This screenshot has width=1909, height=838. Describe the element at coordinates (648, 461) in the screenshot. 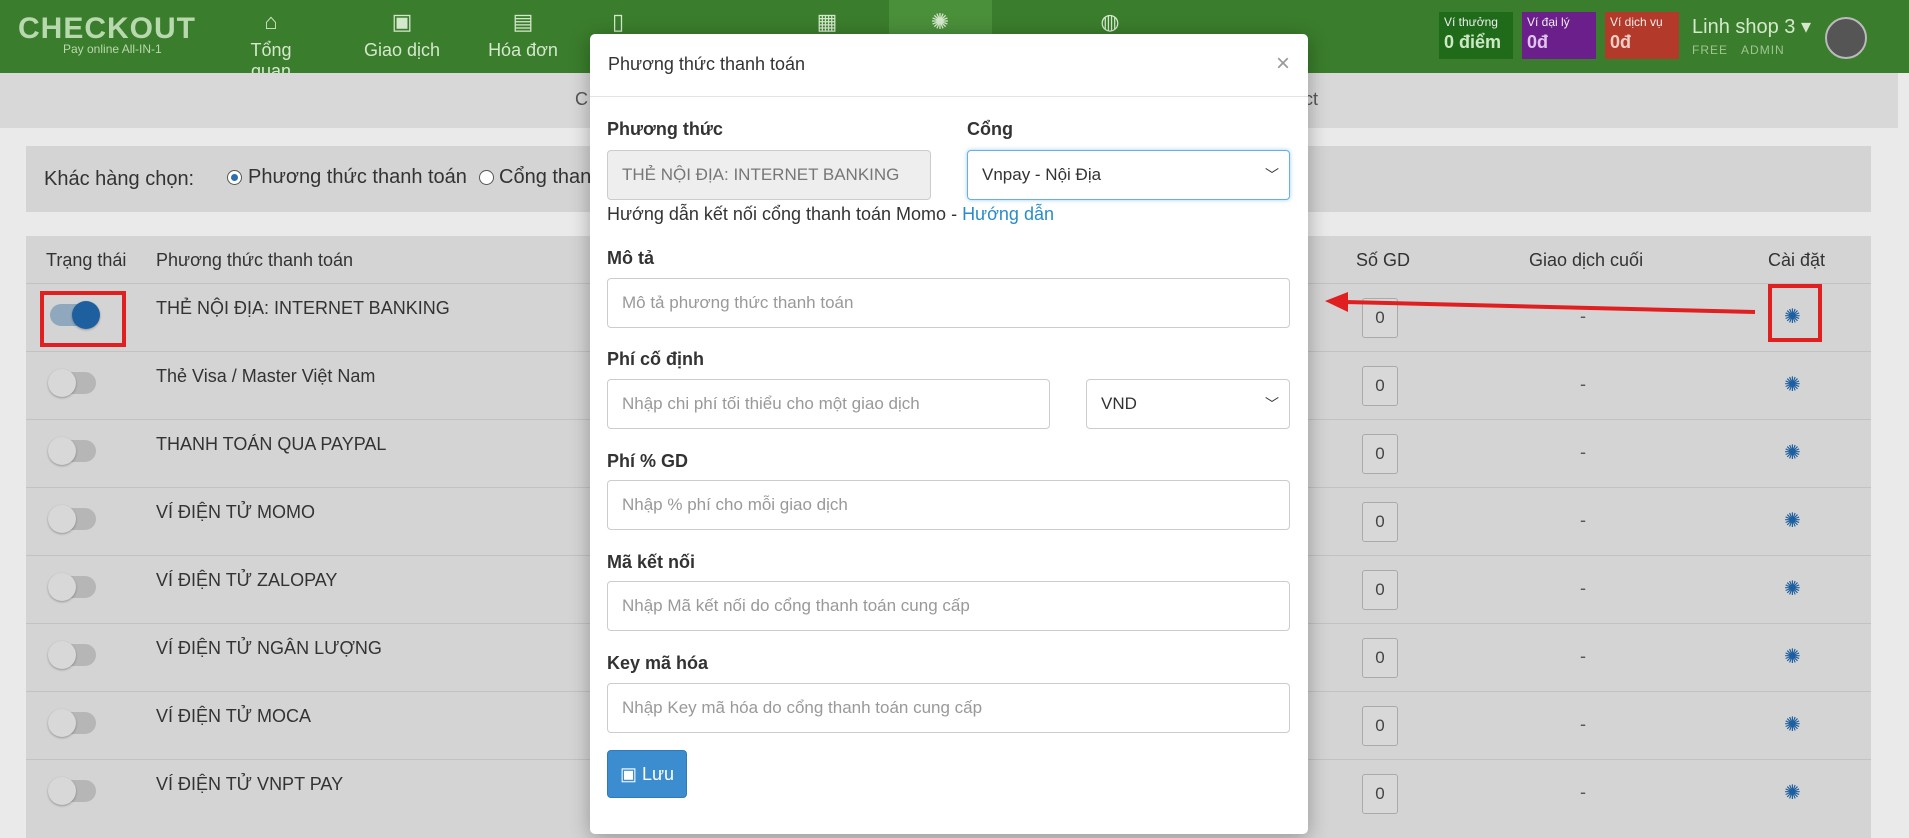

I see `percent-fee-label: Phí % GD` at that location.